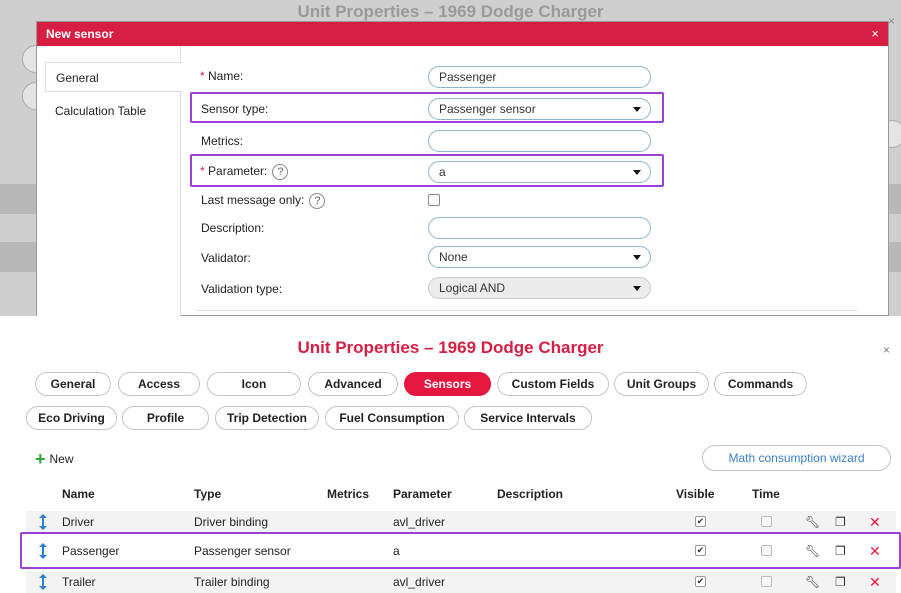  I want to click on tab-custom-fields: Custom Fields, so click(553, 384).